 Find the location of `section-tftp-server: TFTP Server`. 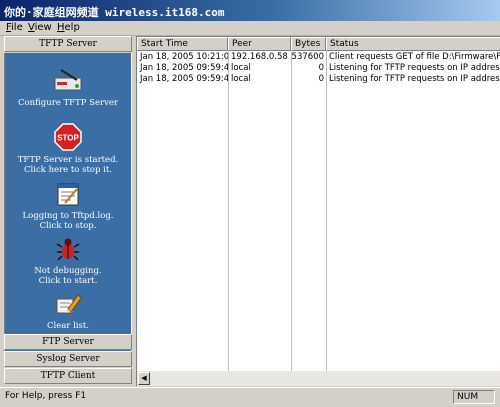

section-tftp-server: TFTP Server is located at coordinates (68, 44).